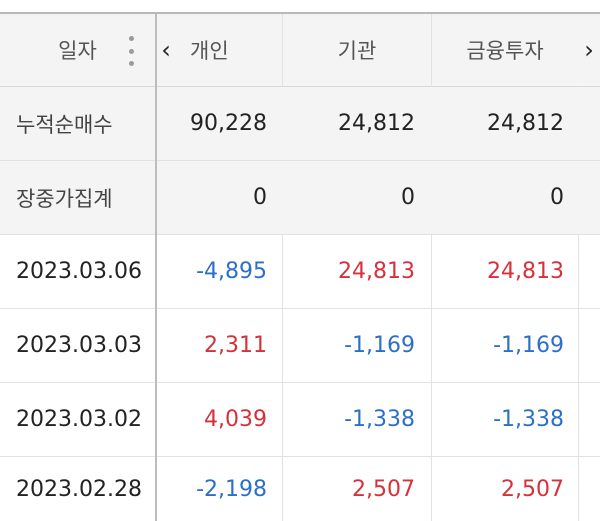 The width and height of the screenshot is (600, 521). Describe the element at coordinates (357, 50) in the screenshot. I see `header-col-institution: 기관` at that location.